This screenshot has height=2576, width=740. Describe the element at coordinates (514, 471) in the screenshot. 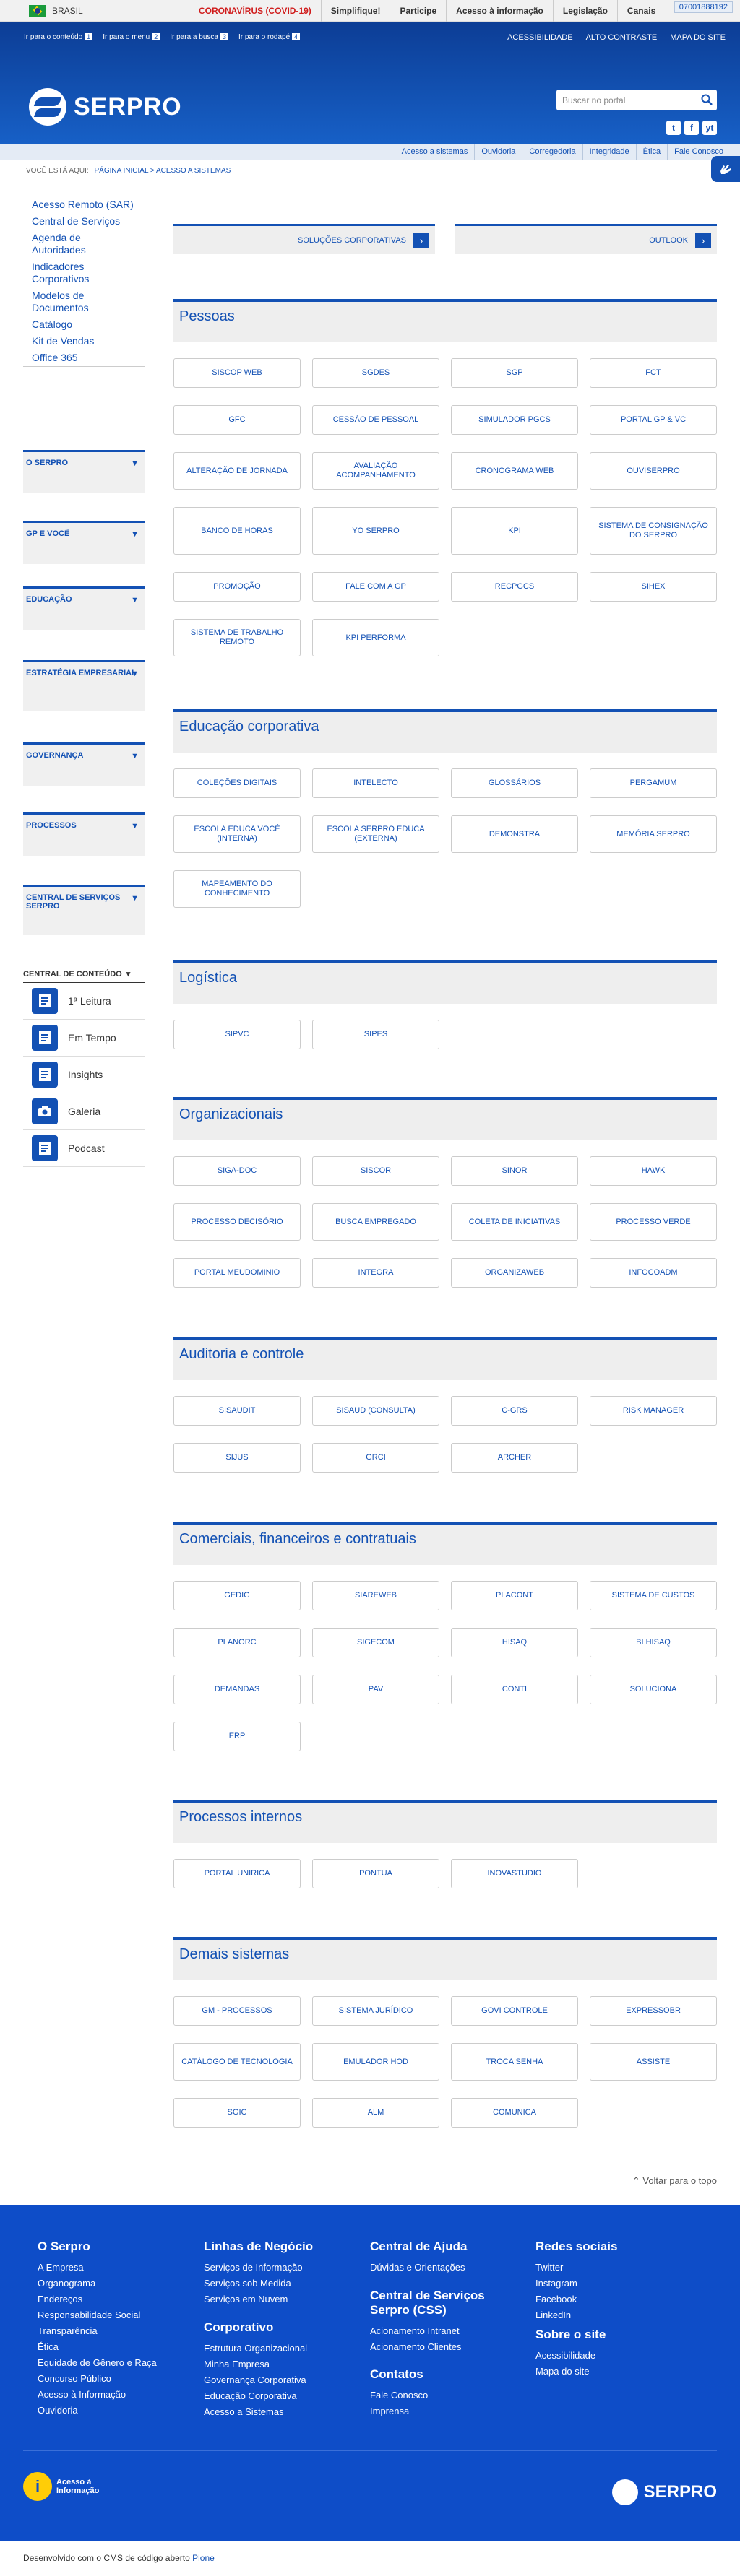

I see `system-link-button: CRONOGRAMA WEB` at that location.